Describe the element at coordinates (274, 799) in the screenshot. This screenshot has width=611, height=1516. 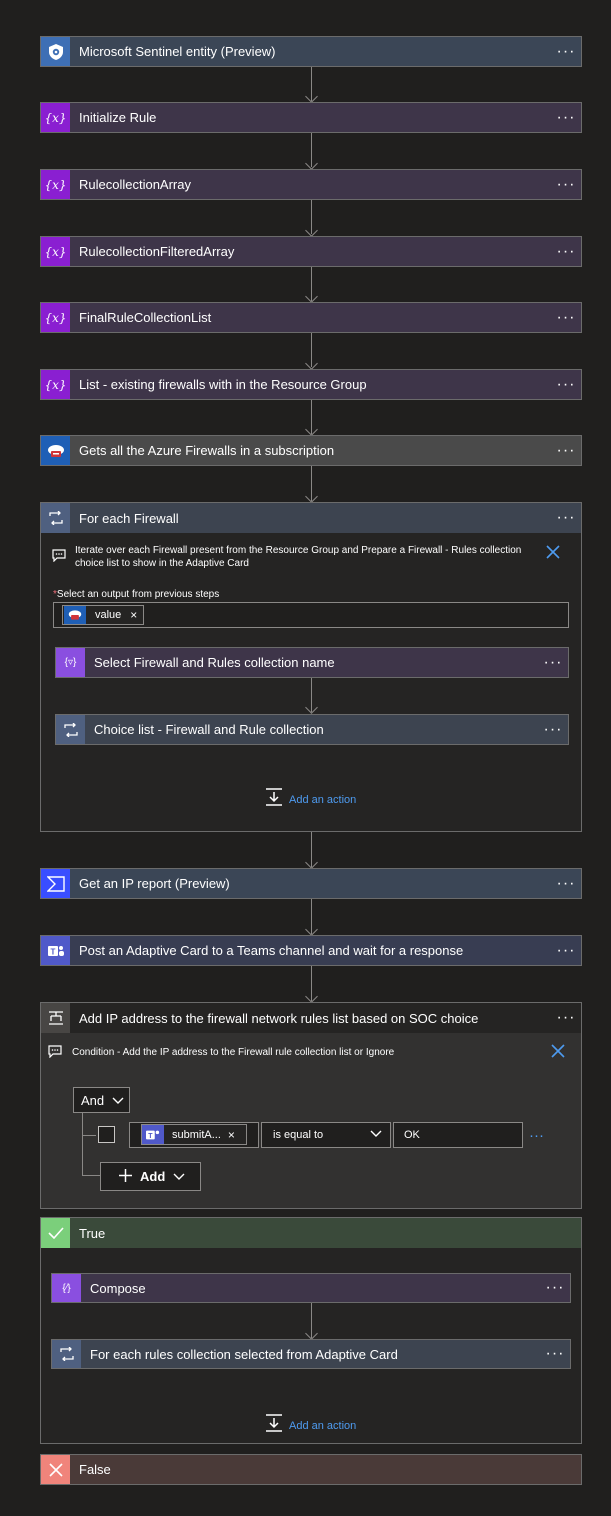
I see `add-action-icon` at that location.